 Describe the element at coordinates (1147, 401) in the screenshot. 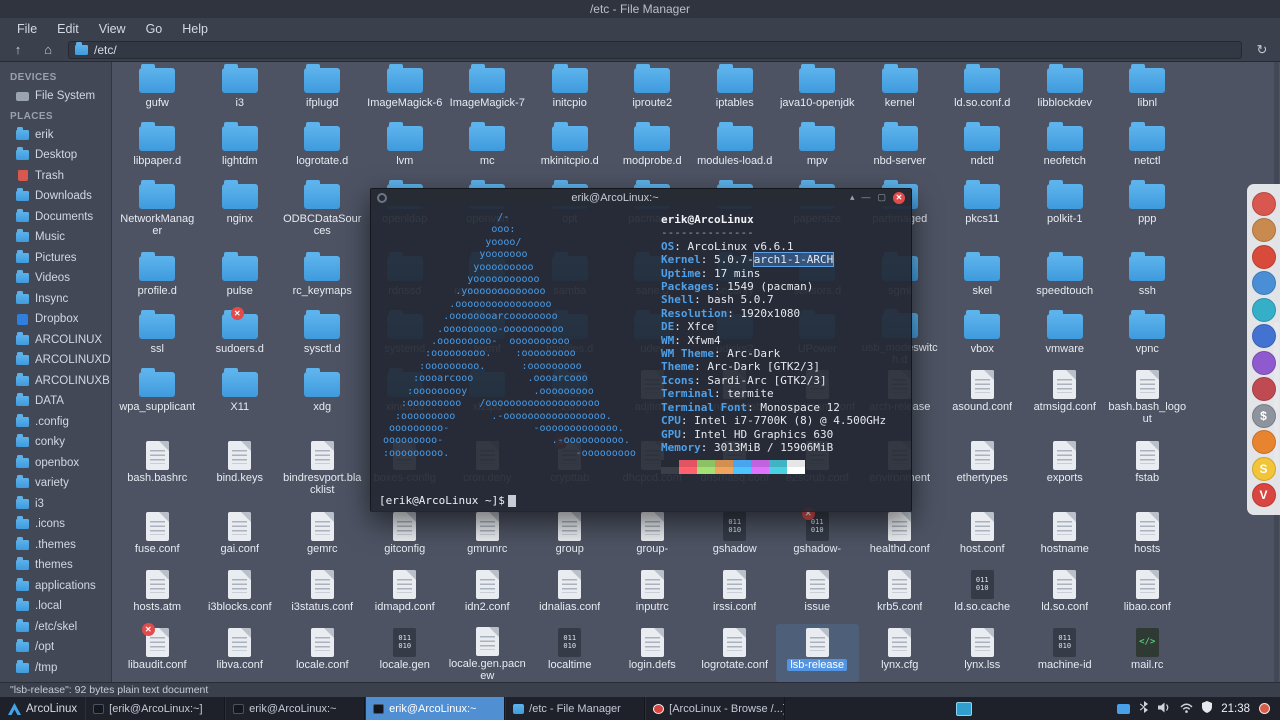

I see `file-item: bash.bash_logout` at that location.